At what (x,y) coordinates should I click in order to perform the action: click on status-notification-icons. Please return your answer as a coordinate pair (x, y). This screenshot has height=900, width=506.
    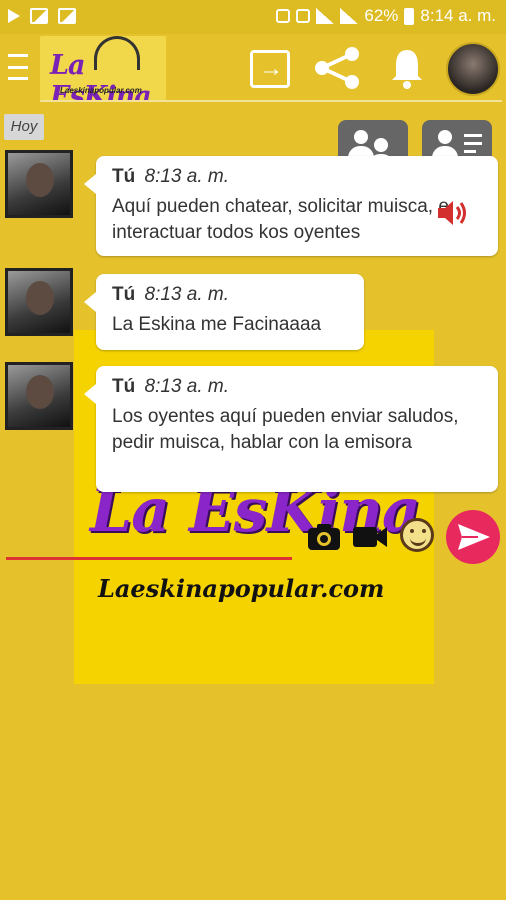
    Looking at the image, I should click on (42, 16).